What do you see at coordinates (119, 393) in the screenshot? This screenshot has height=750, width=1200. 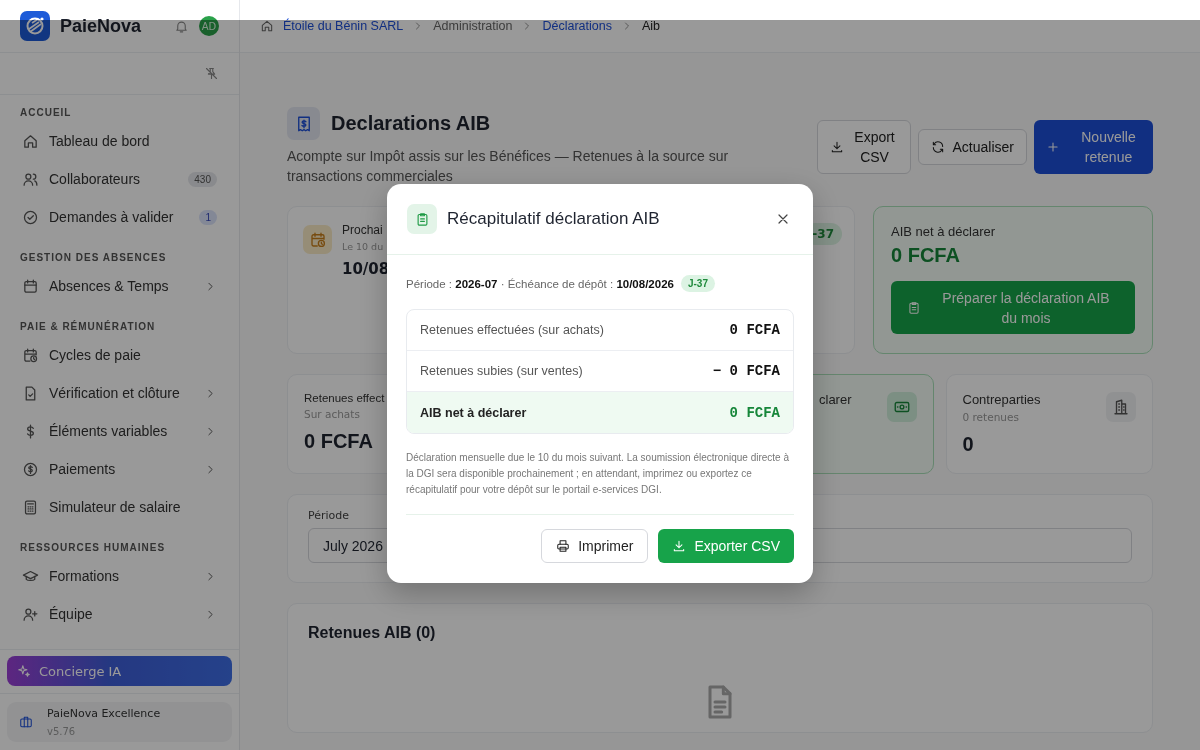 I see `sidebar-item: Vérification et clôture` at bounding box center [119, 393].